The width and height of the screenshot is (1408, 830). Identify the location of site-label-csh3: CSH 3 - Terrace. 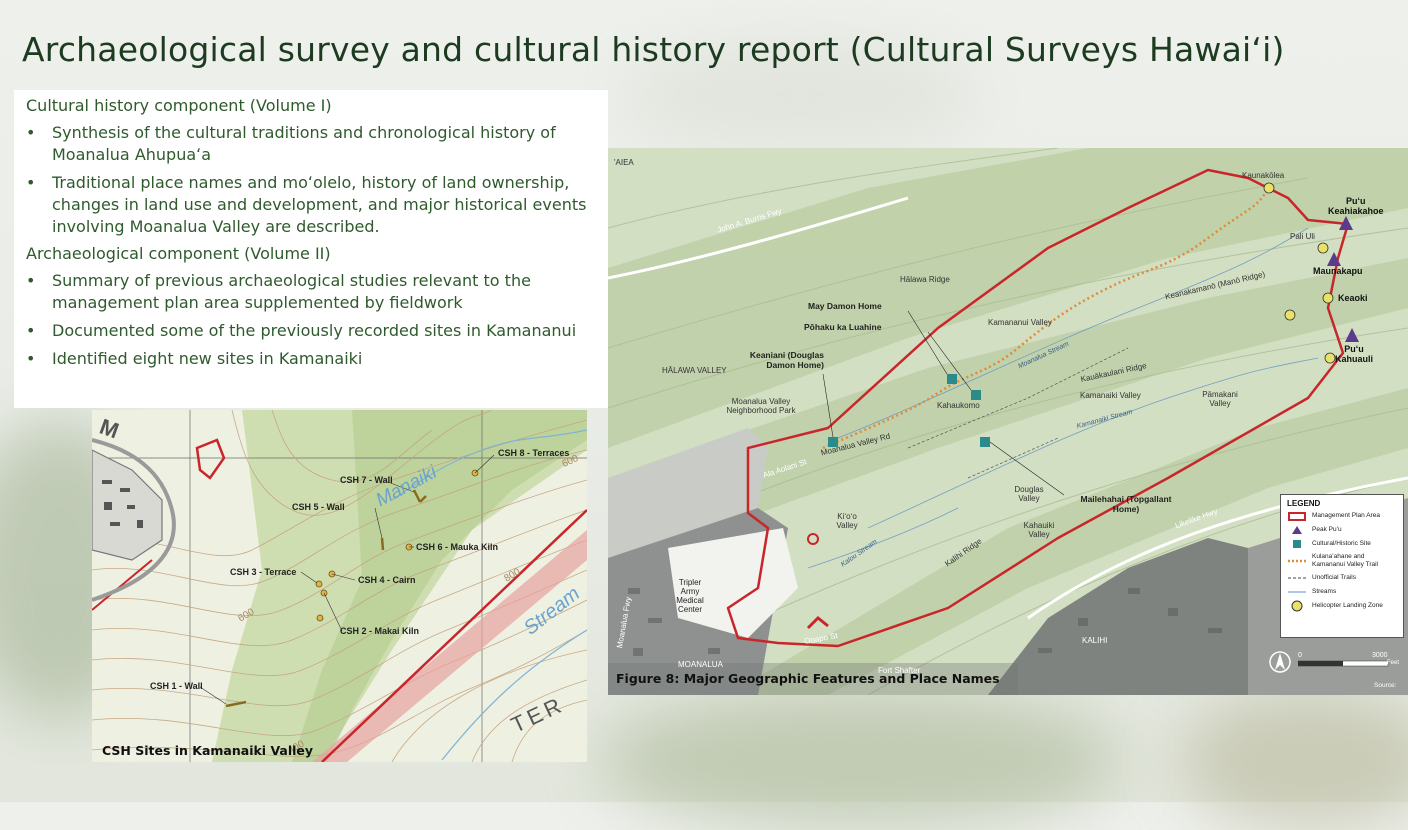
(263, 572).